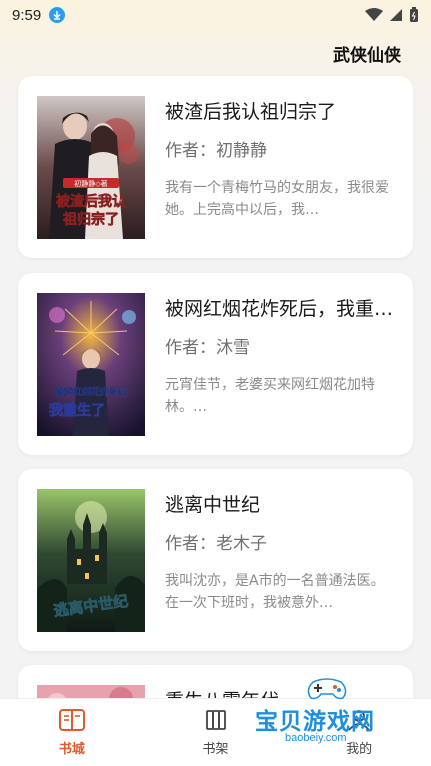 This screenshot has width=431, height=766. Describe the element at coordinates (77, 410) in the screenshot. I see `cover-title-b: 我重生了` at that location.